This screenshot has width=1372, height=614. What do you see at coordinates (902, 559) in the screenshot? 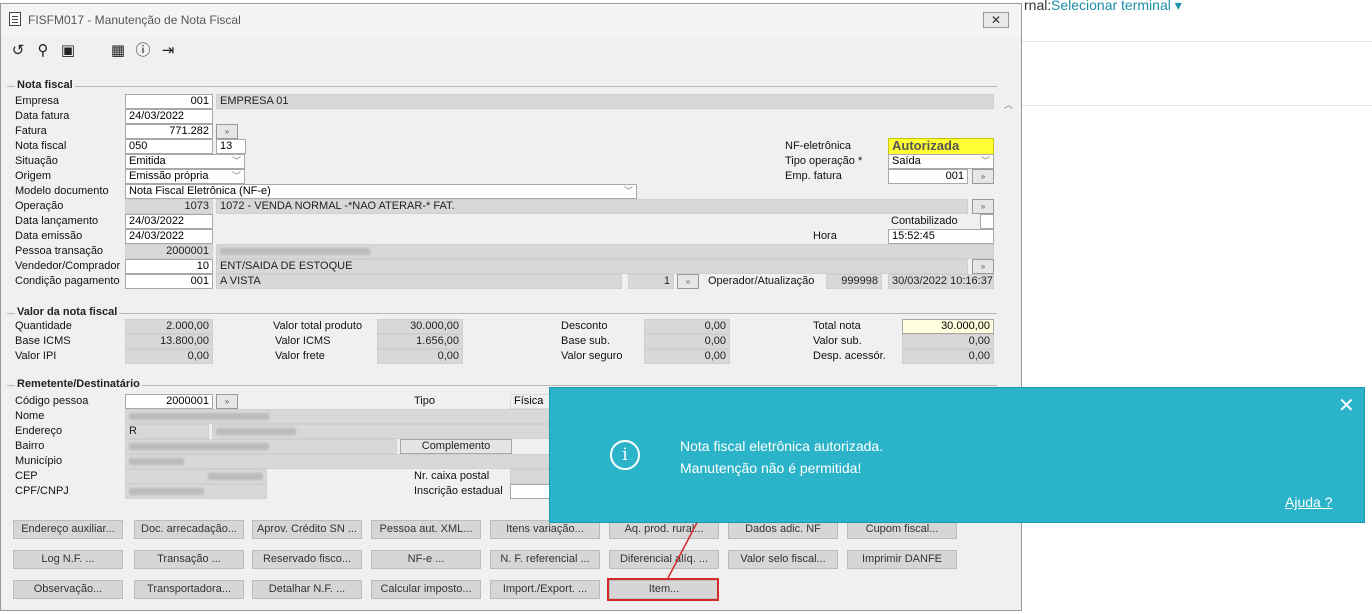
I see `imprimir-danfe-button: Imprimir DANFE` at bounding box center [902, 559].